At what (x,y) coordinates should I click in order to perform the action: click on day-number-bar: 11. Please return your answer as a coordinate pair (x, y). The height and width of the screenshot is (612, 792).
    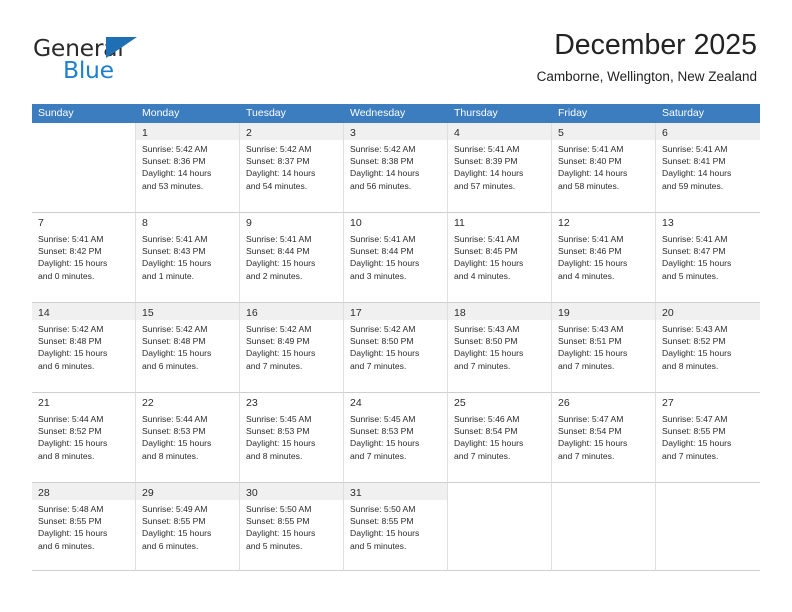
    Looking at the image, I should click on (499, 221).